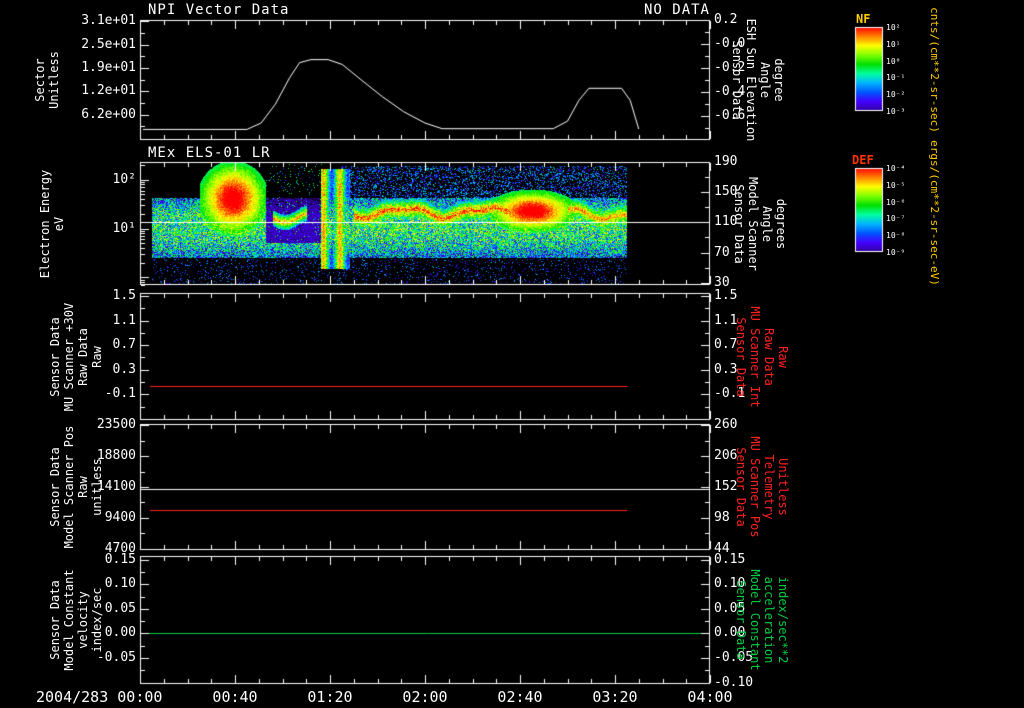 Image resolution: width=1024 pixels, height=708 pixels. What do you see at coordinates (896, 202) in the screenshot?
I see `colorbar-tick-label: 10⁻⁶` at bounding box center [896, 202].